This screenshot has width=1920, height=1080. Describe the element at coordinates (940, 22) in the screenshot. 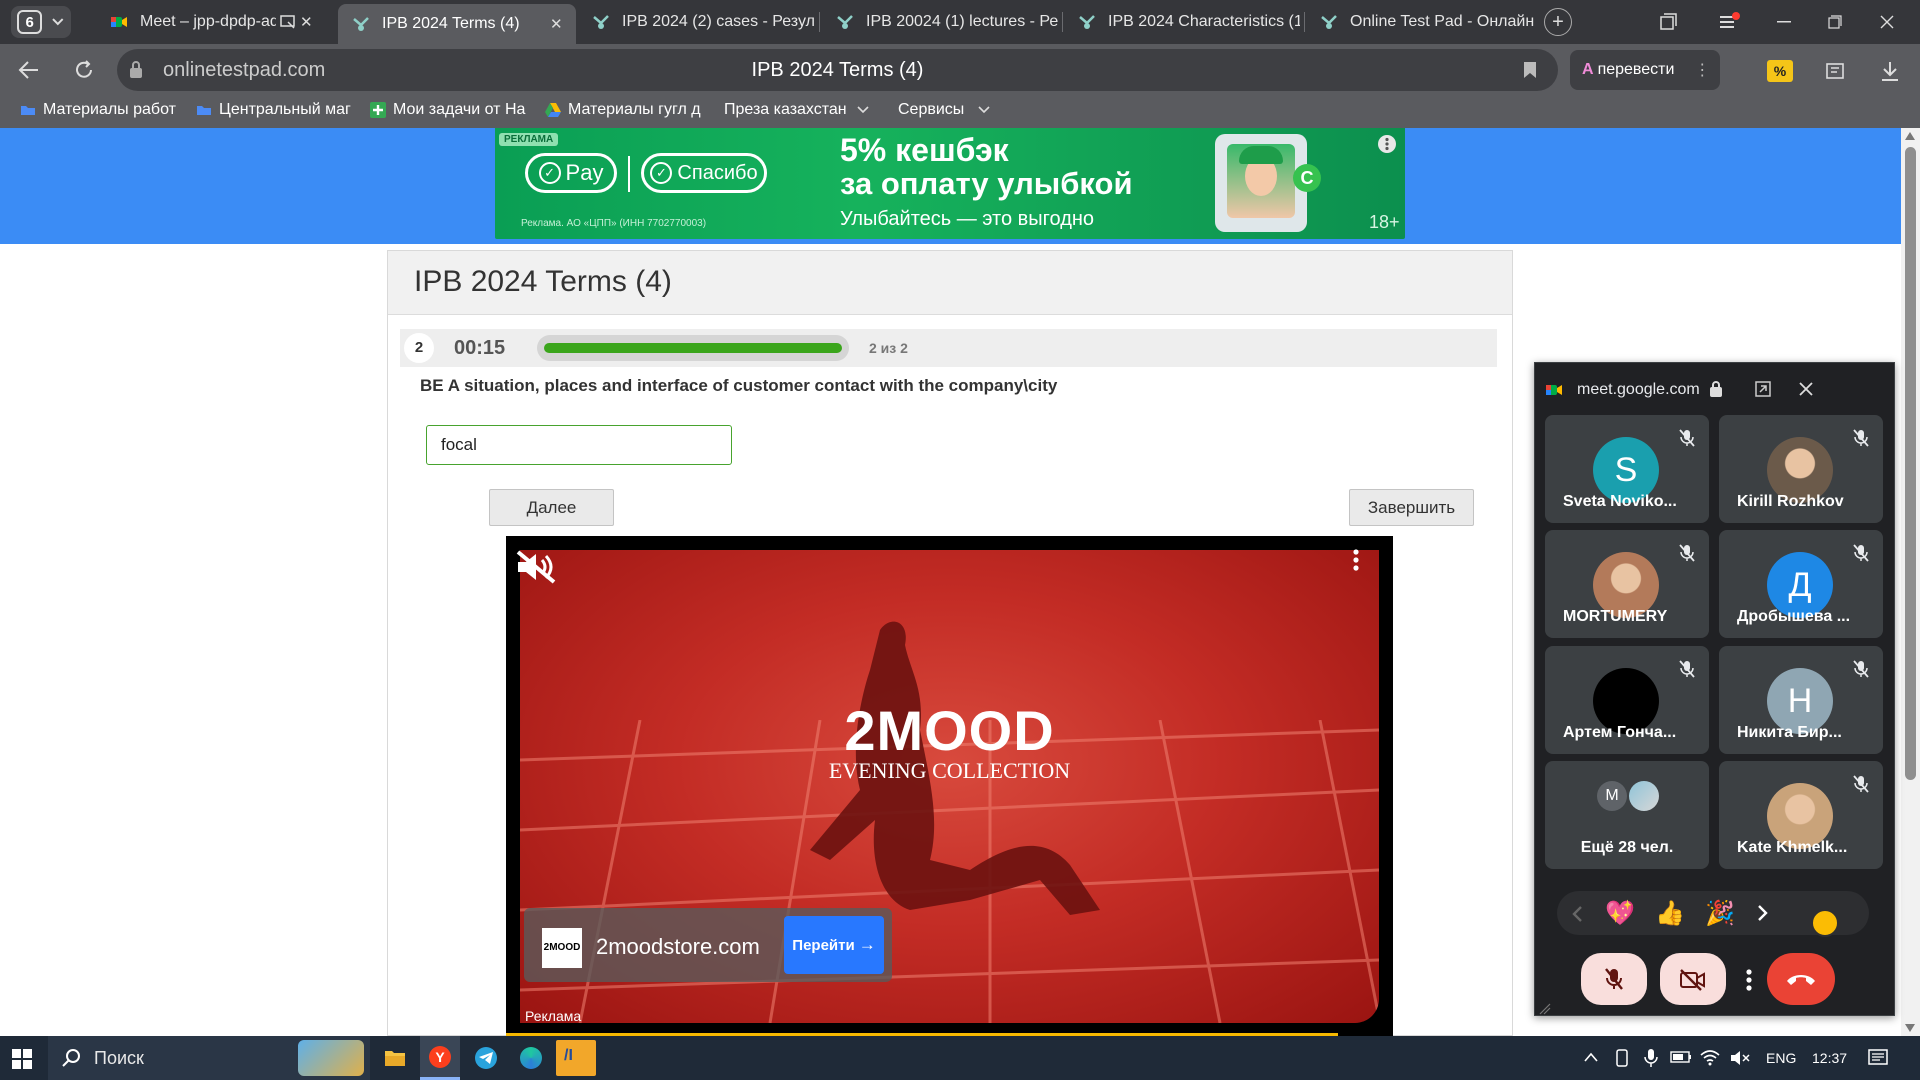

I see `tab-ipb-lectures: IPB 20024 (1) lectures - Результаты` at that location.